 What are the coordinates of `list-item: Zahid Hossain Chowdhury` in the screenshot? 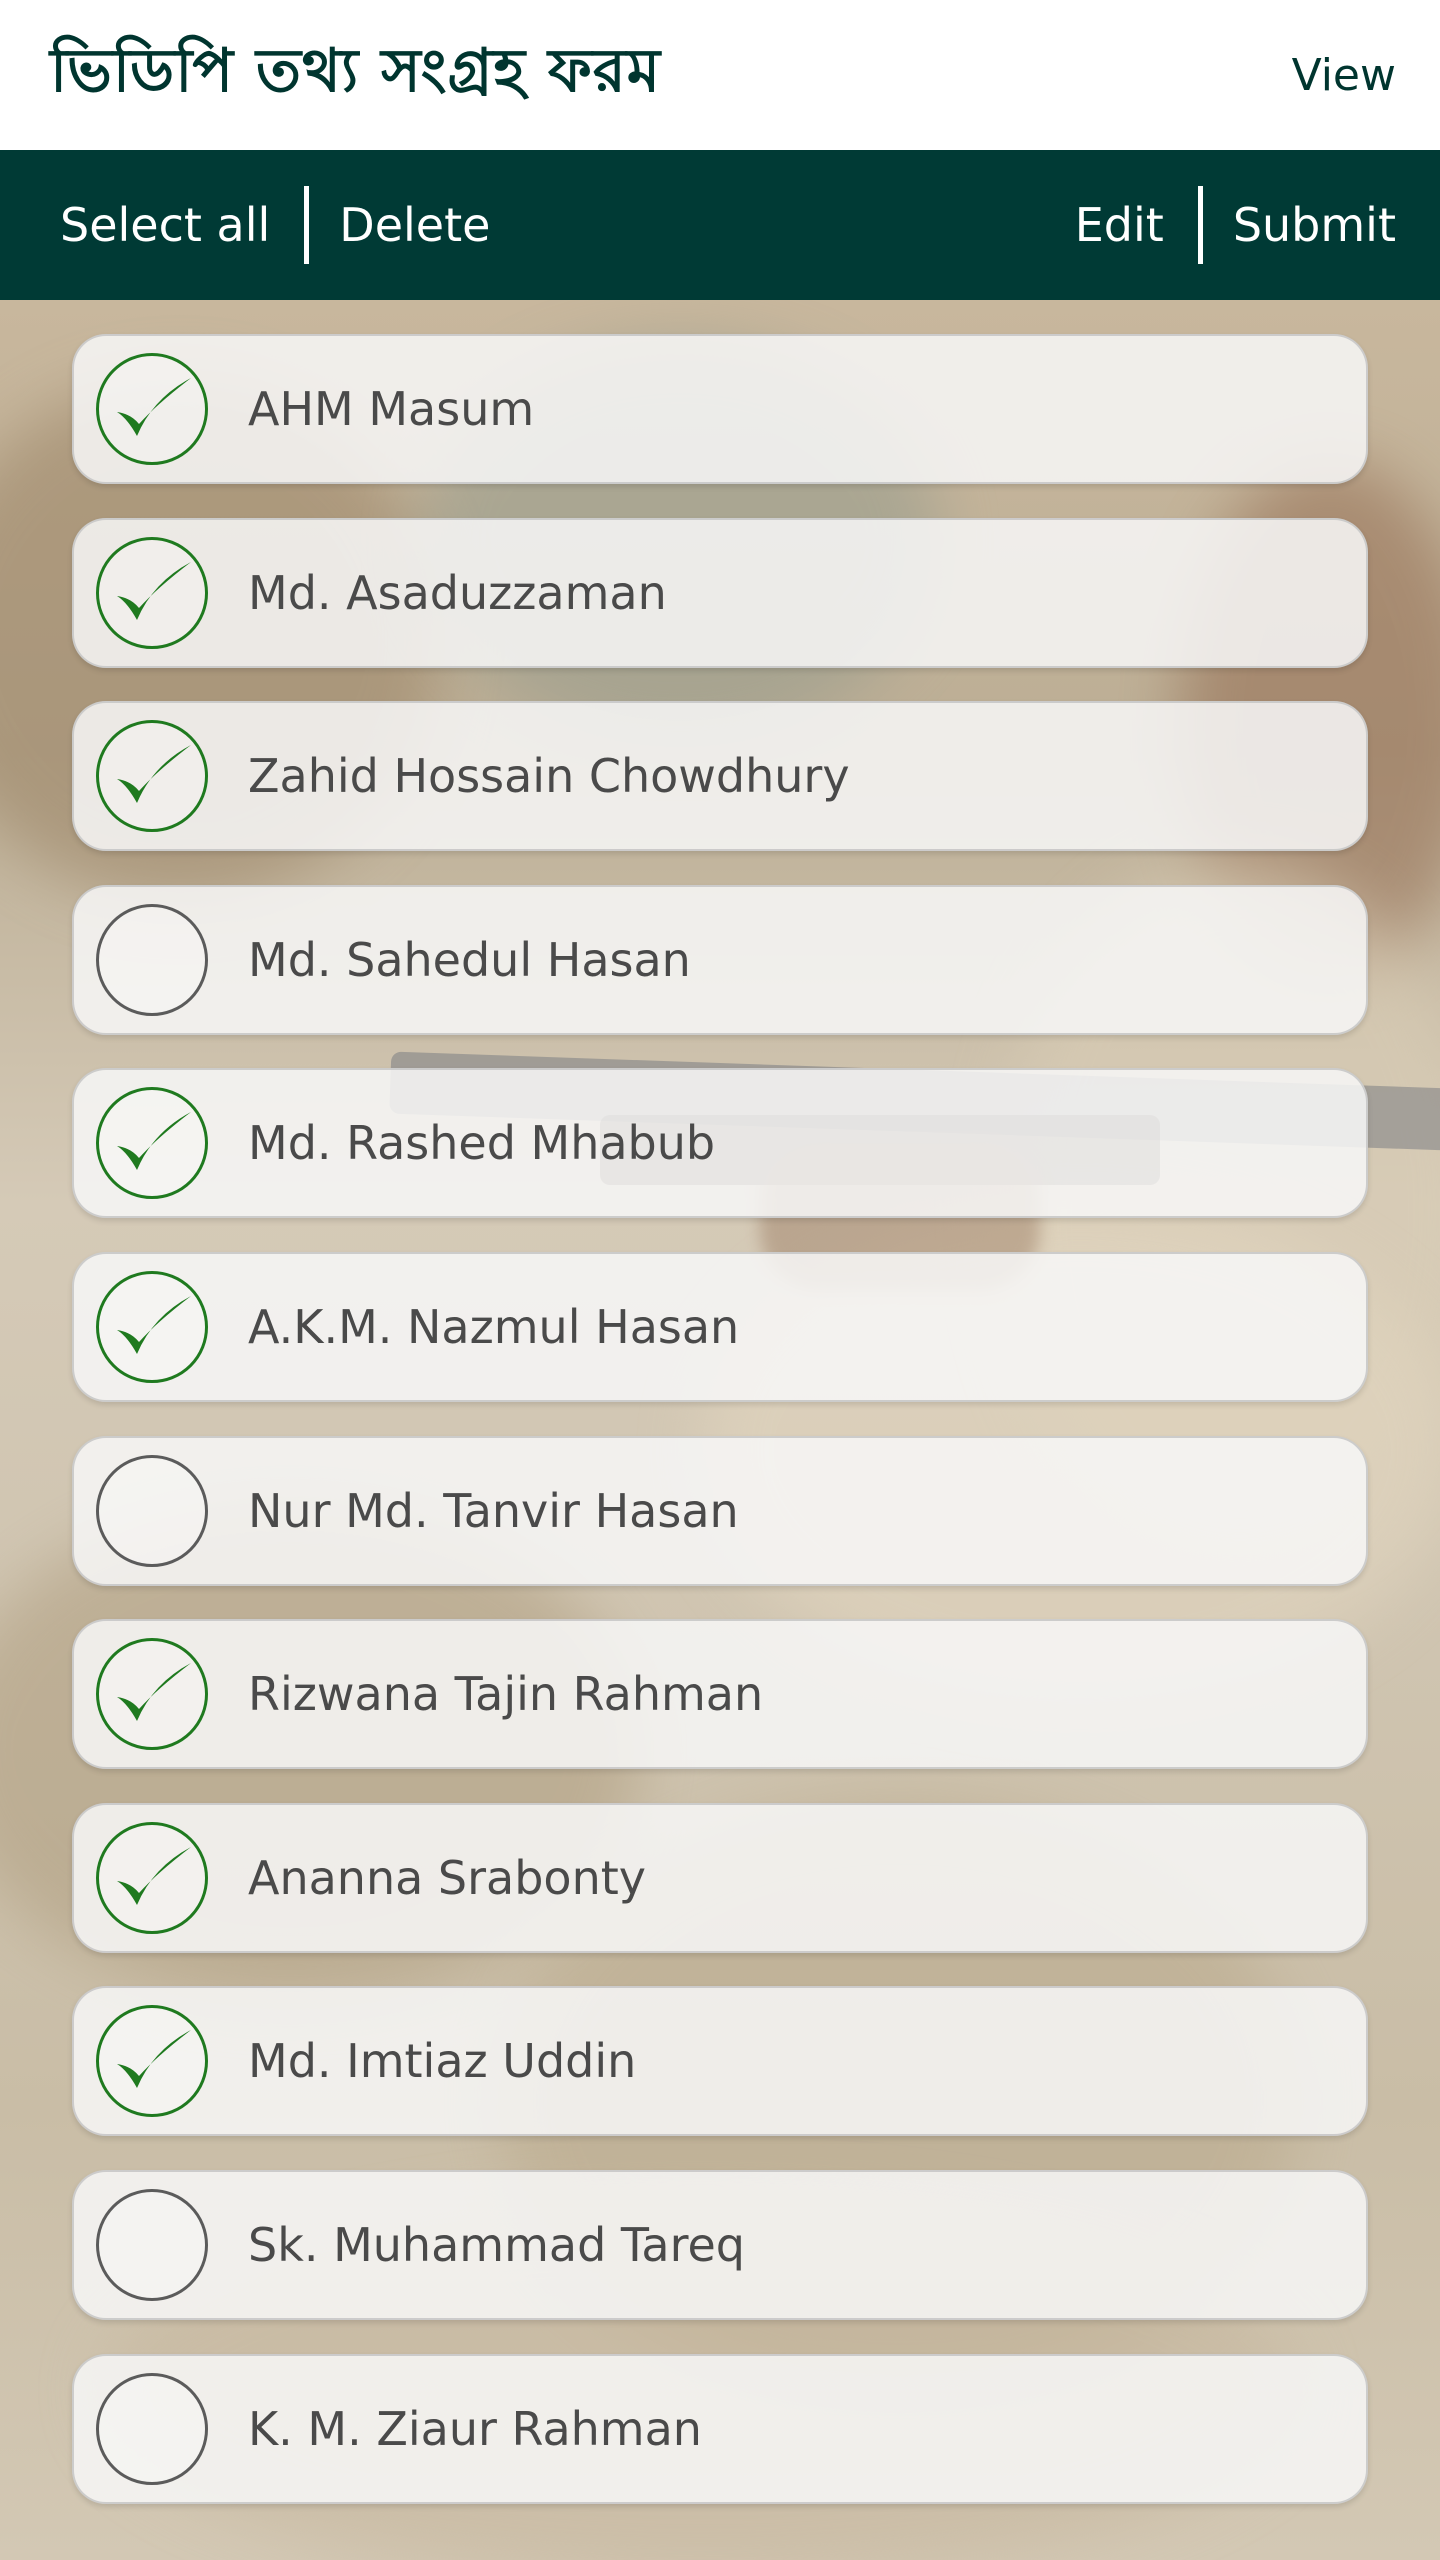 It's located at (720, 776).